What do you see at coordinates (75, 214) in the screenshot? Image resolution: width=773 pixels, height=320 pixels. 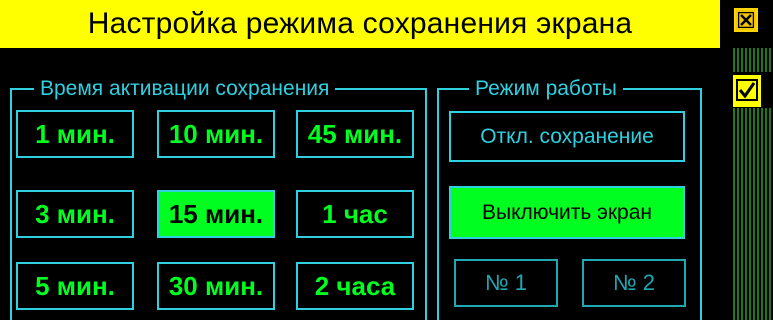 I see `time-button-3-min: 3 мин.` at bounding box center [75, 214].